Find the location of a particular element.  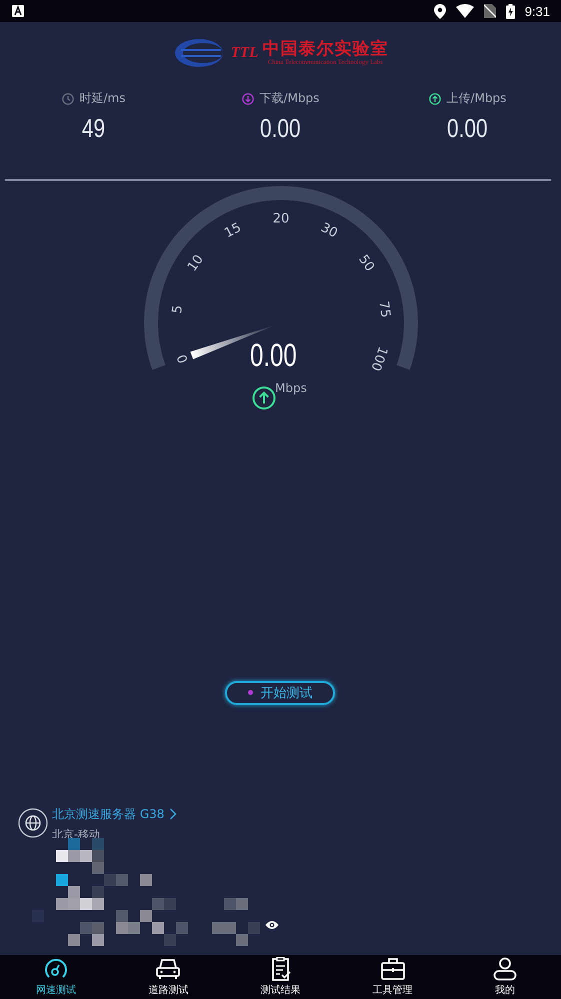

clock-time: 9:31 is located at coordinates (537, 11).